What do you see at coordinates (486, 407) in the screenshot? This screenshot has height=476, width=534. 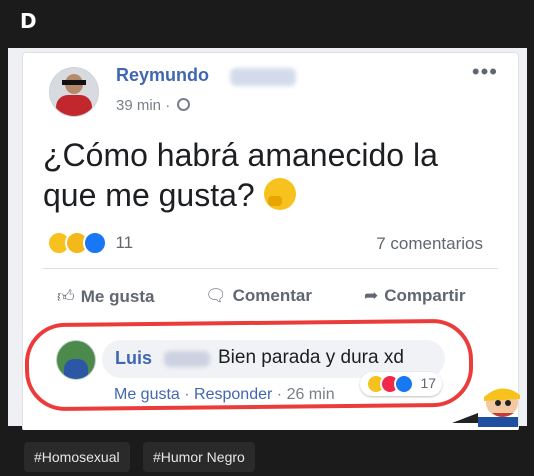 I see `cartoon-sticker-icon` at bounding box center [486, 407].